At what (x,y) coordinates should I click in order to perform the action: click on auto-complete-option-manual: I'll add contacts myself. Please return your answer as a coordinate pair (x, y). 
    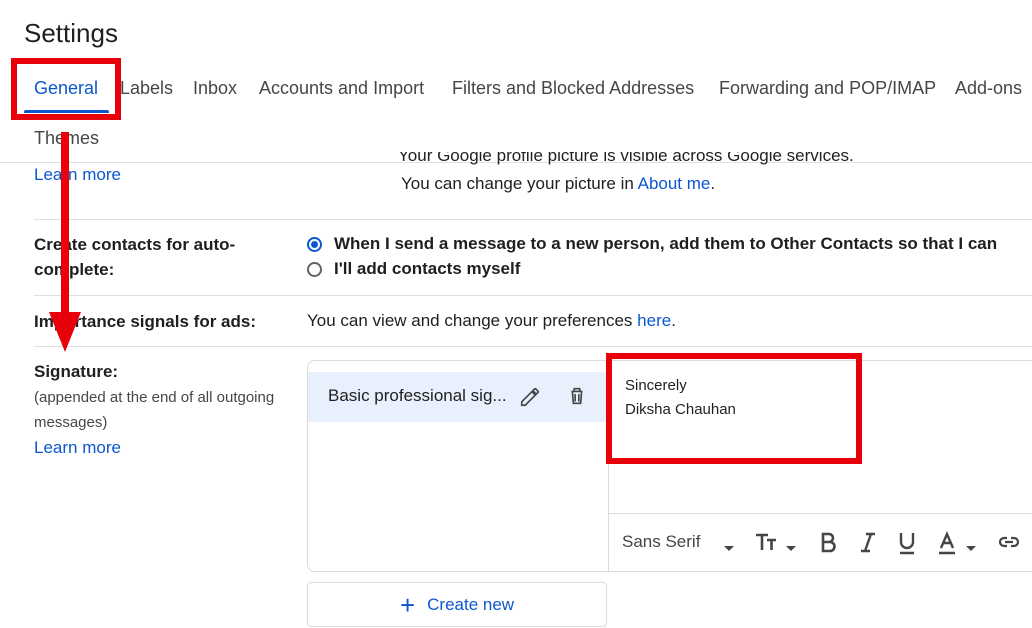
    Looking at the image, I should click on (413, 269).